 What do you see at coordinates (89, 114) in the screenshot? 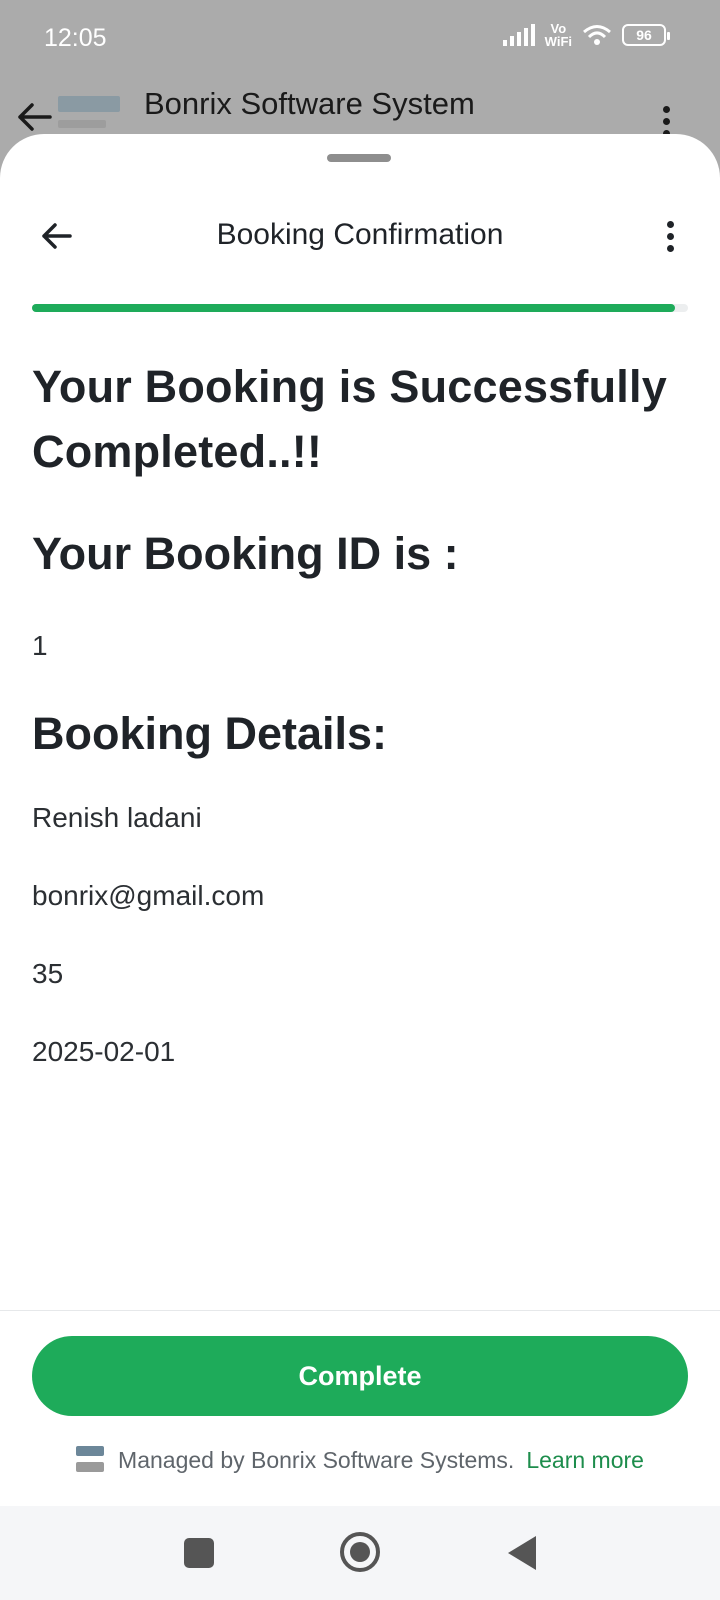
I see `background-app-logo` at bounding box center [89, 114].